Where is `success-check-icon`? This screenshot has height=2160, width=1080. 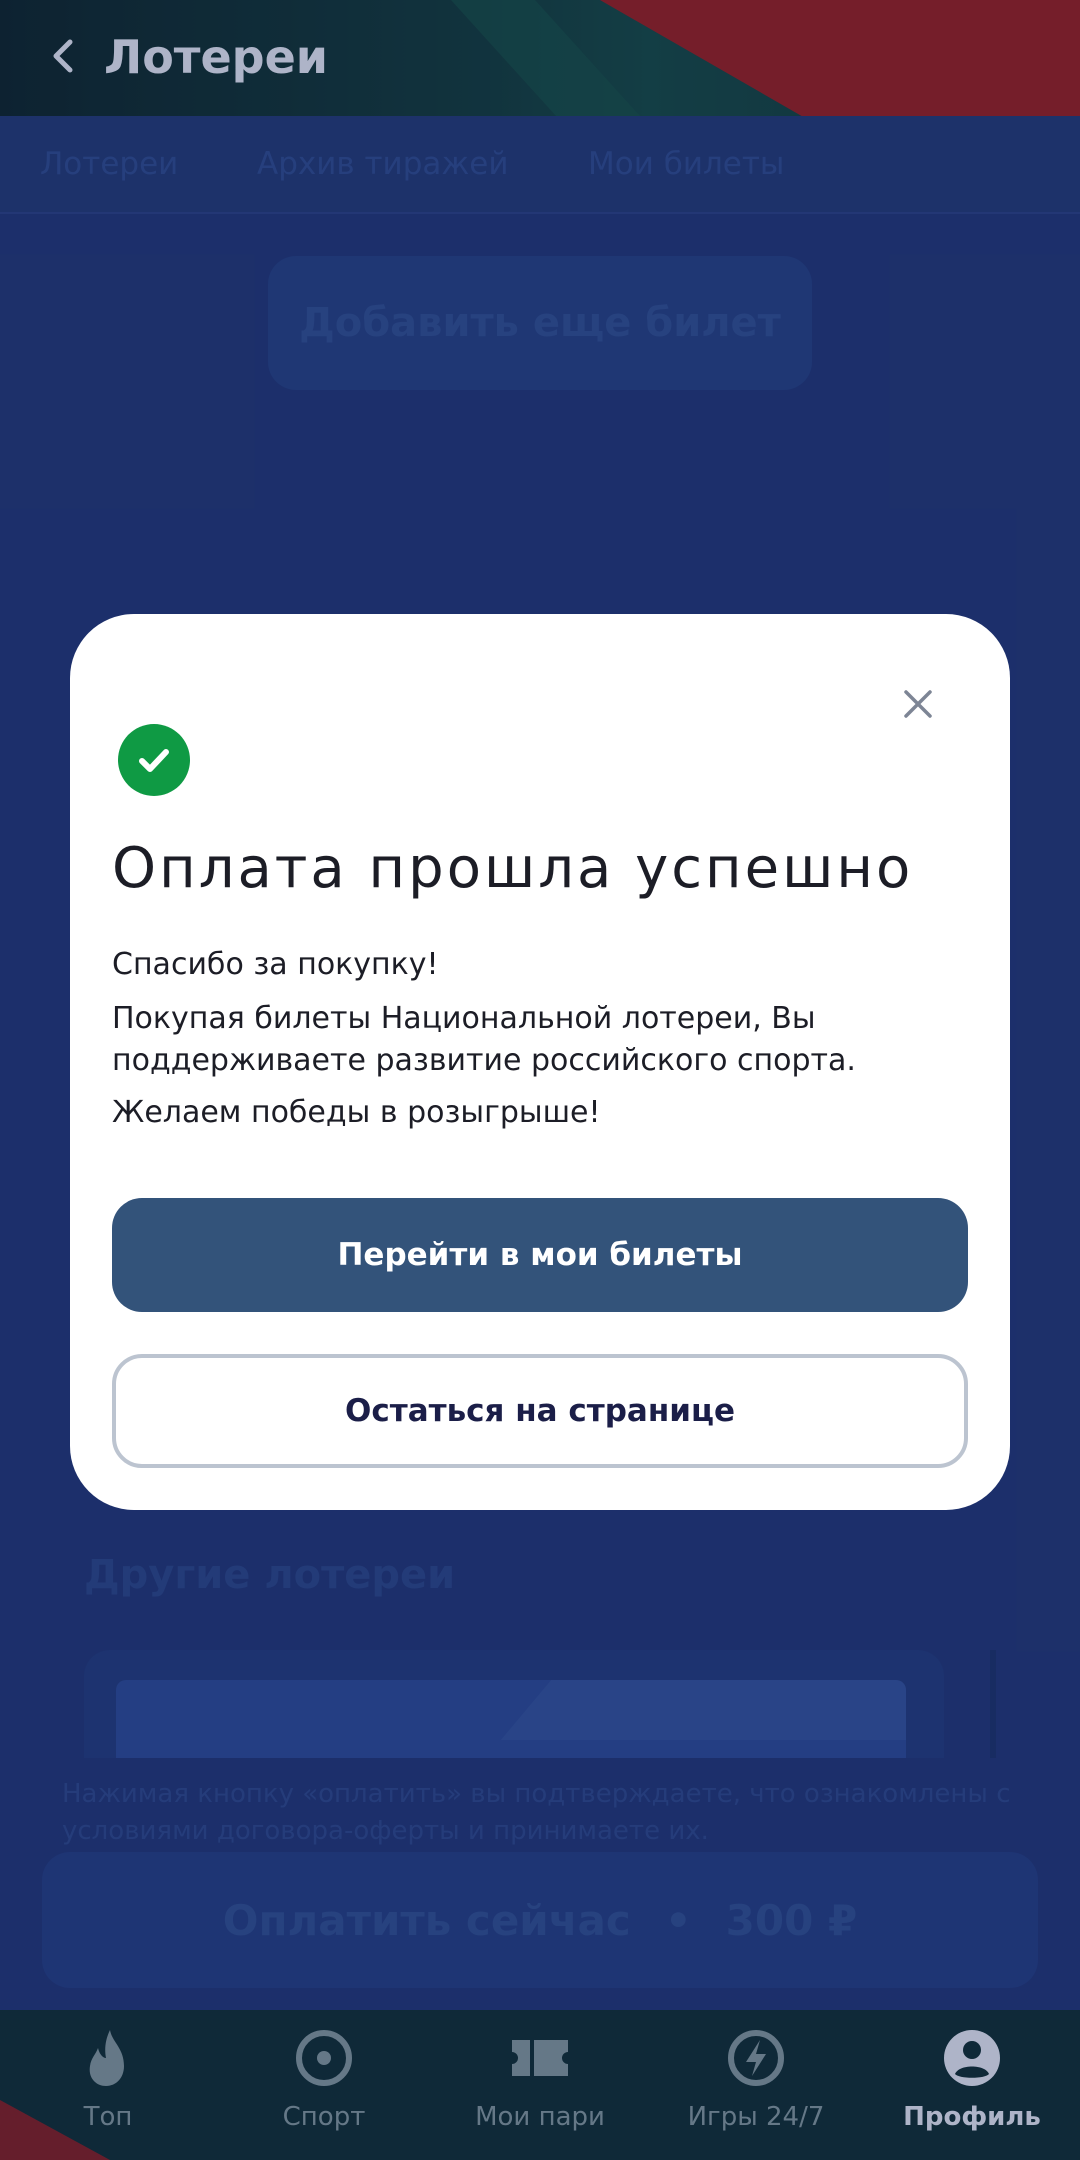
success-check-icon is located at coordinates (154, 760).